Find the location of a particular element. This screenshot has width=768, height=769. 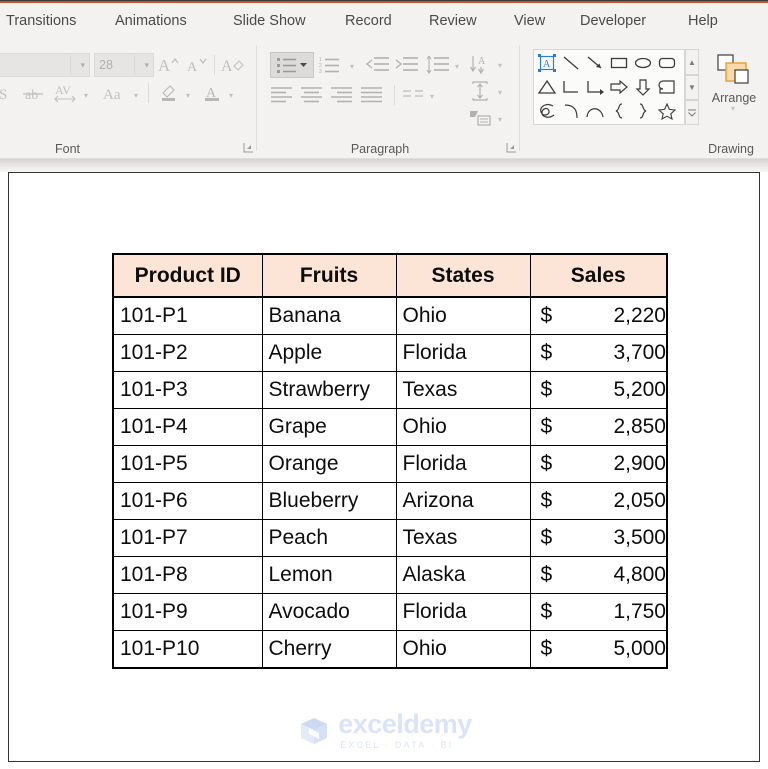

shape-oval-icon is located at coordinates (643, 63).